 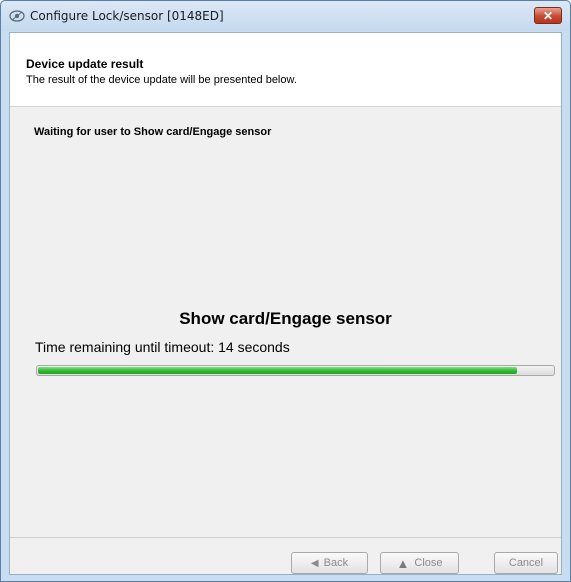 What do you see at coordinates (127, 16) in the screenshot?
I see `window-title: Configure Lock/sensor [0148ED]` at bounding box center [127, 16].